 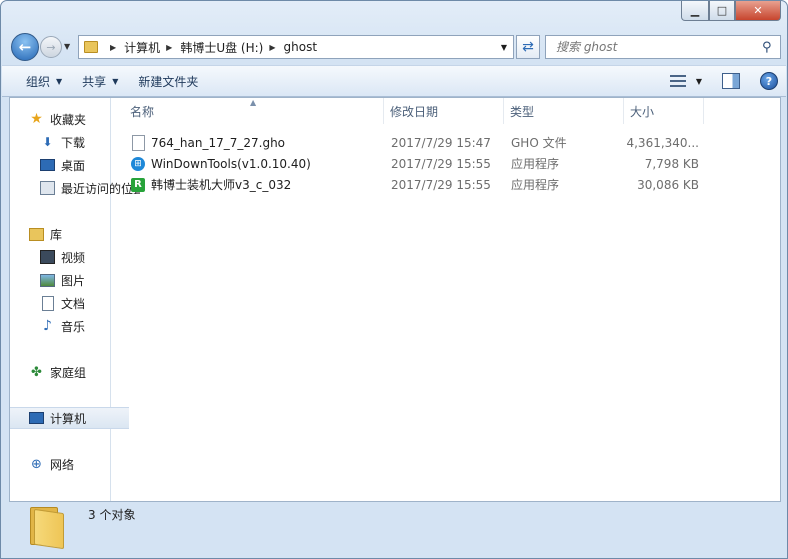 I want to click on network-icon: ⊕, so click(x=36, y=464).